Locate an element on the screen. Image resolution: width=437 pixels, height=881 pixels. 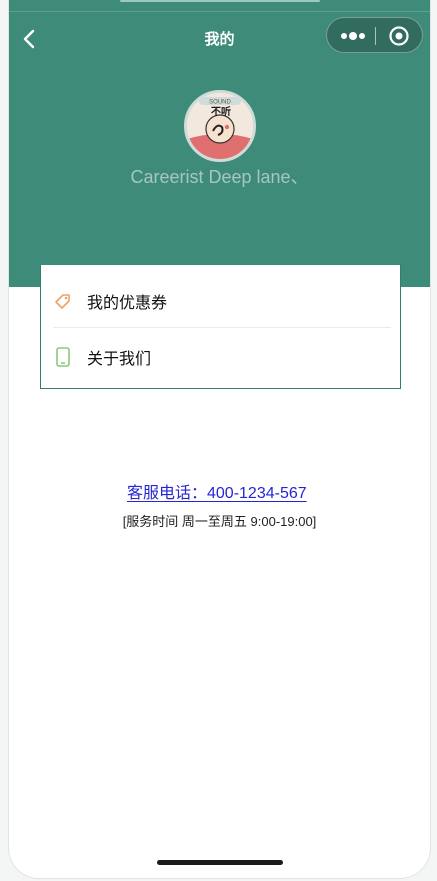
target-circle-icon is located at coordinates (399, 36).